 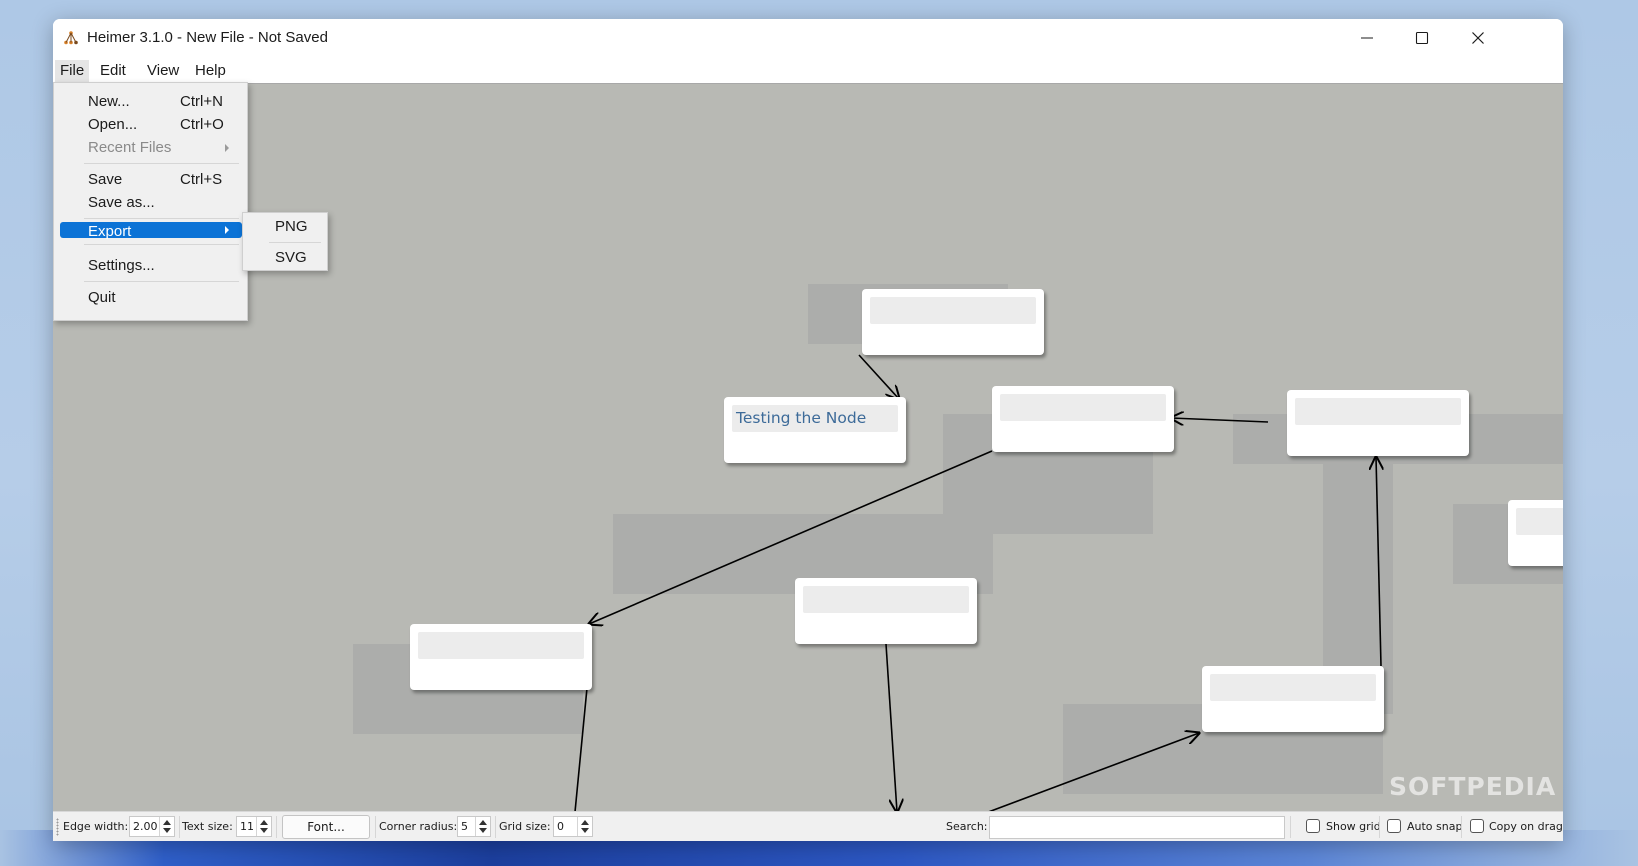 What do you see at coordinates (1473, 786) in the screenshot?
I see `softpedia-watermark: SOFTPEDIA` at bounding box center [1473, 786].